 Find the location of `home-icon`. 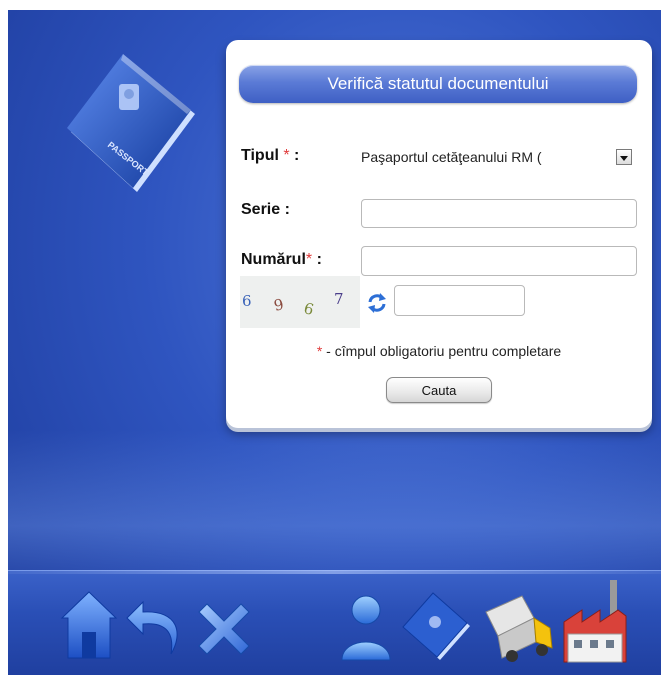

home-icon is located at coordinates (89, 628).